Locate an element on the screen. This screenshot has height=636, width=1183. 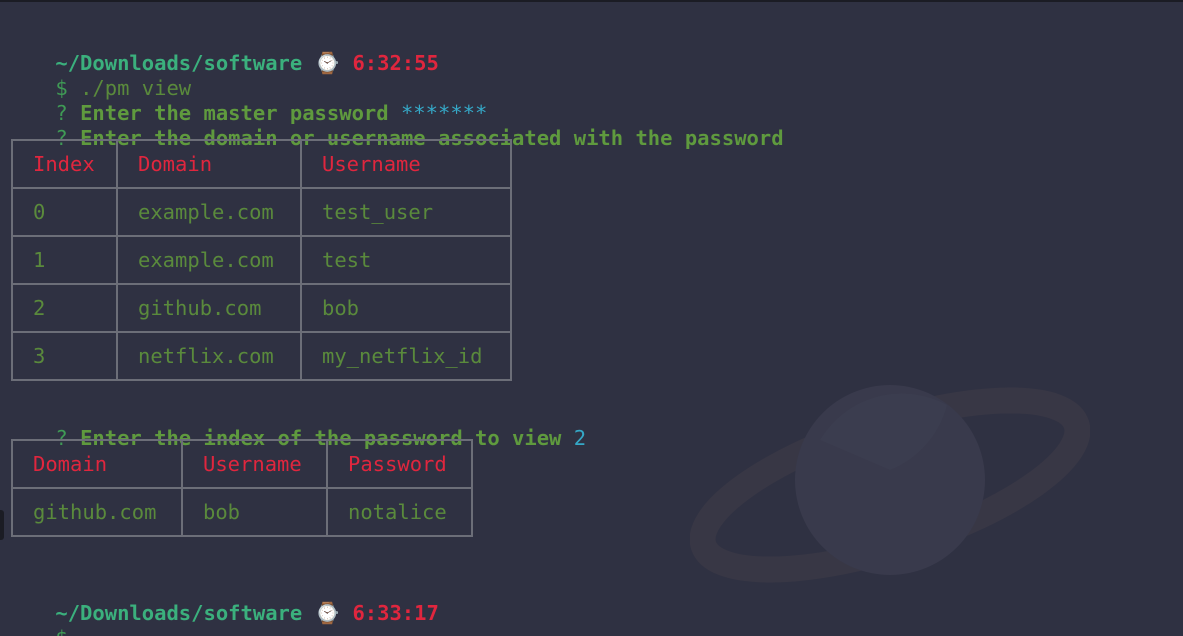
cell-index: 1 is located at coordinates (64, 260).